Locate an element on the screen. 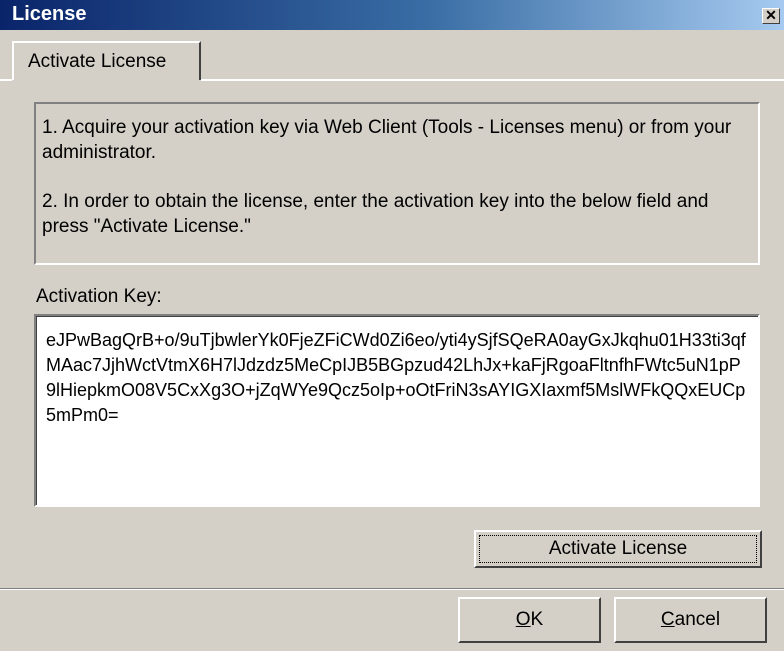 This screenshot has width=784, height=651. close-icon: ✕ is located at coordinates (771, 15).